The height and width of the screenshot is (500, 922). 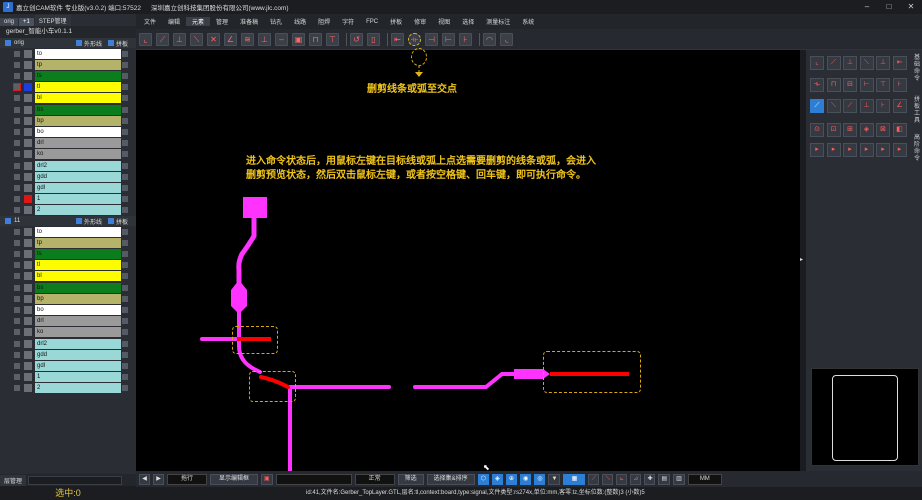 I want to click on layer-row: gdd, so click(x=68, y=176).